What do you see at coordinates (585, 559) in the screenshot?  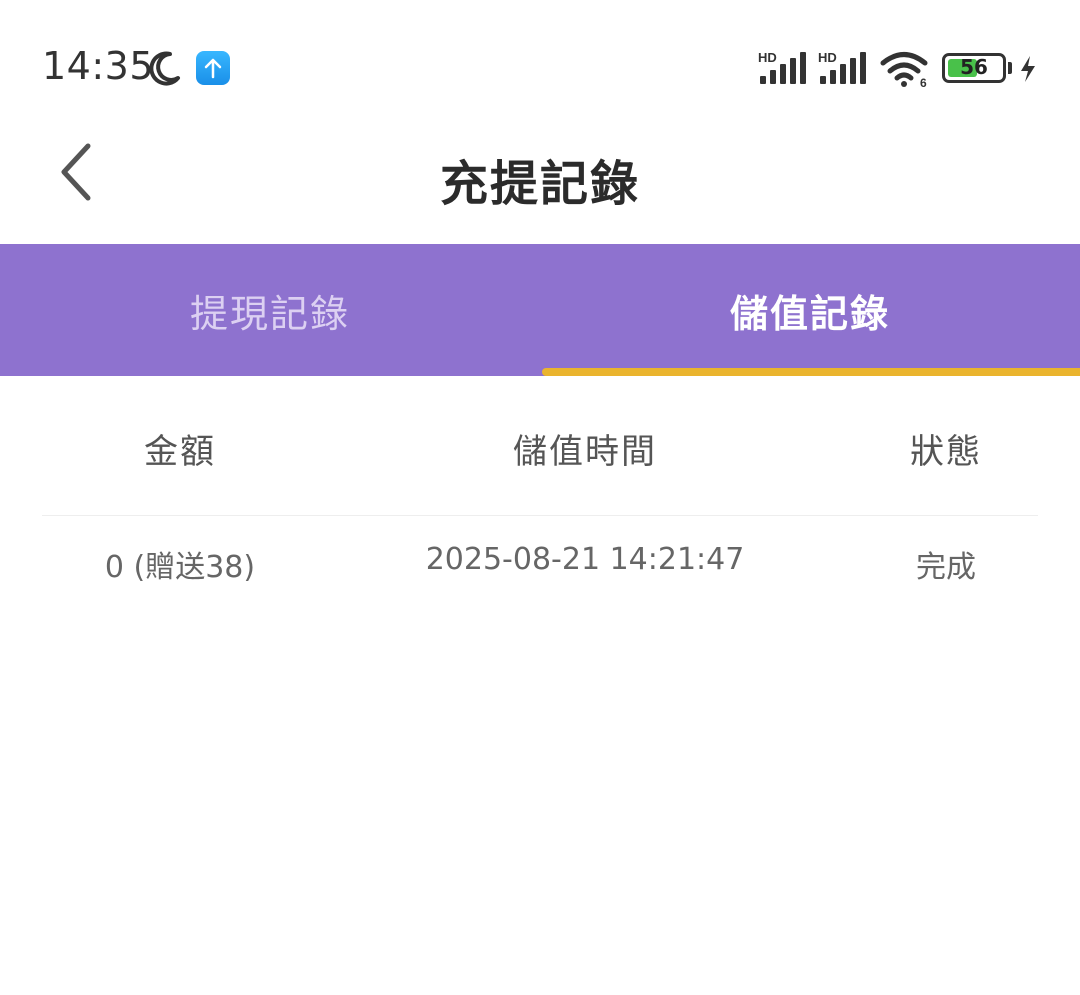 I see `row-time: 2025-08-21 14:21:47` at bounding box center [585, 559].